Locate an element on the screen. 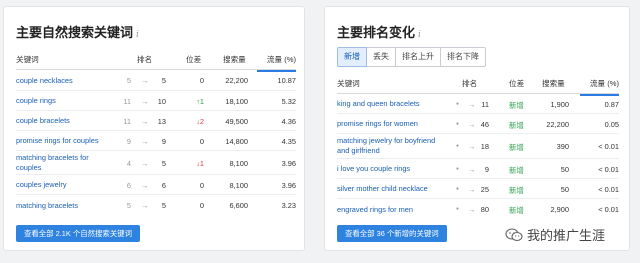 The height and width of the screenshot is (263, 640). watermark-text: 我的推广生涯 is located at coordinates (566, 236).